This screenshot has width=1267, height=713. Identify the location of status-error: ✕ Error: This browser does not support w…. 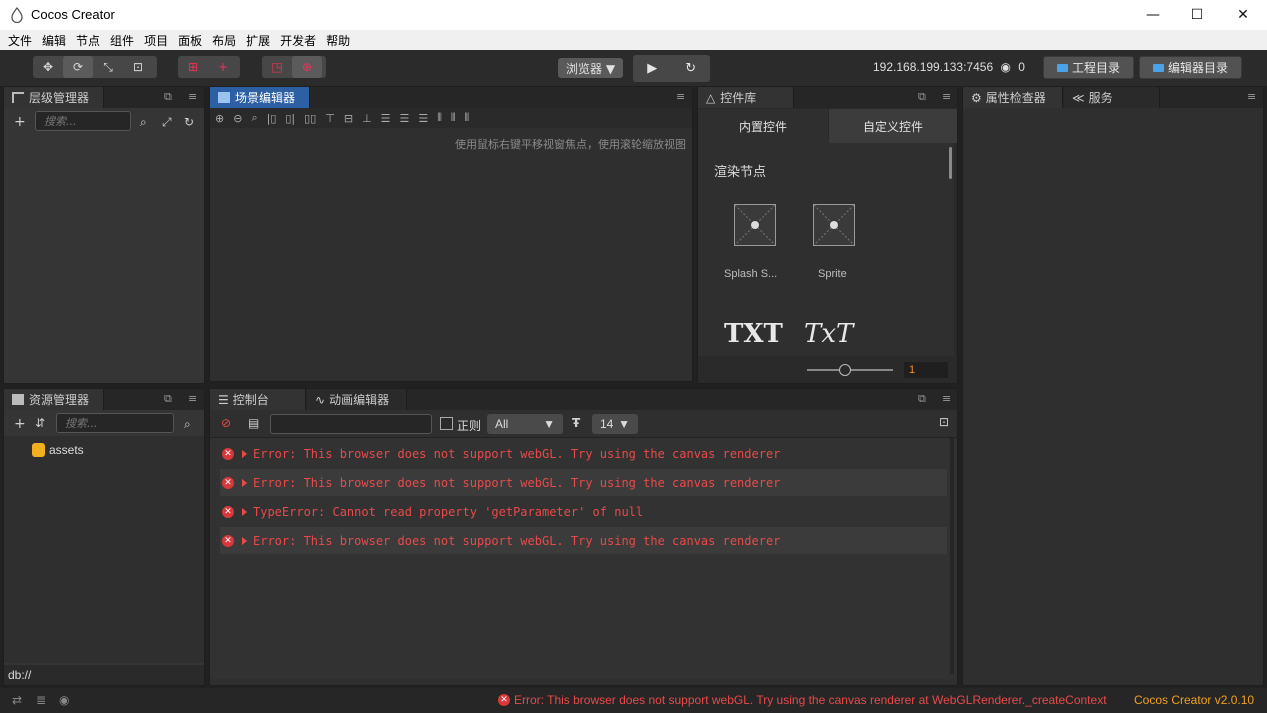
(802, 700).